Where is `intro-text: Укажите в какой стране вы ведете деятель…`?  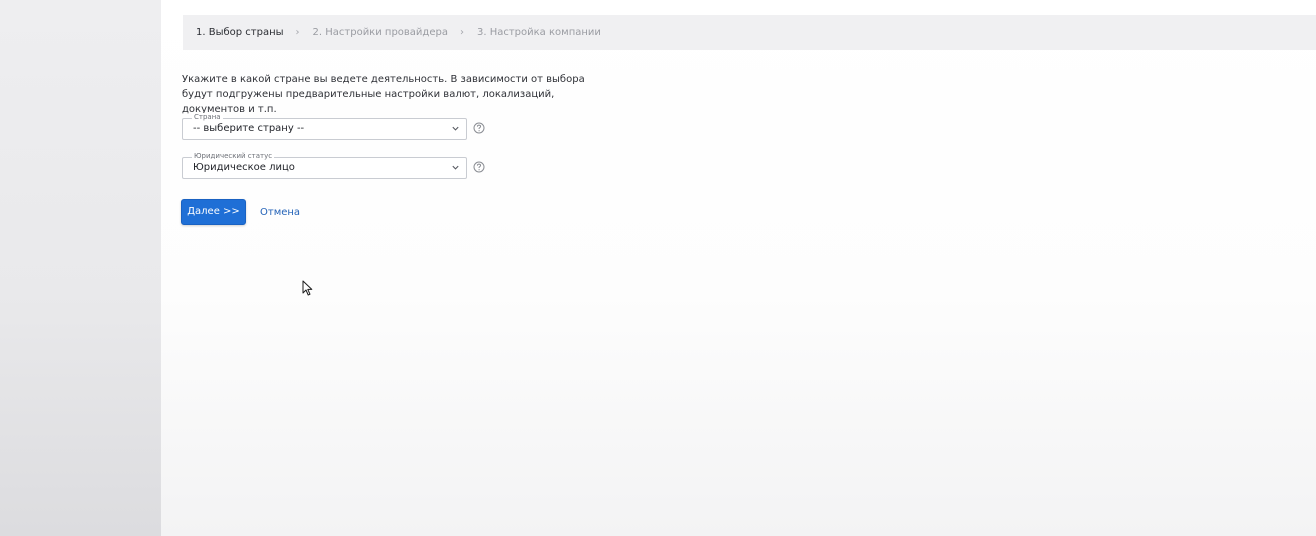 intro-text: Укажите в какой стране вы ведете деятель… is located at coordinates (383, 94).